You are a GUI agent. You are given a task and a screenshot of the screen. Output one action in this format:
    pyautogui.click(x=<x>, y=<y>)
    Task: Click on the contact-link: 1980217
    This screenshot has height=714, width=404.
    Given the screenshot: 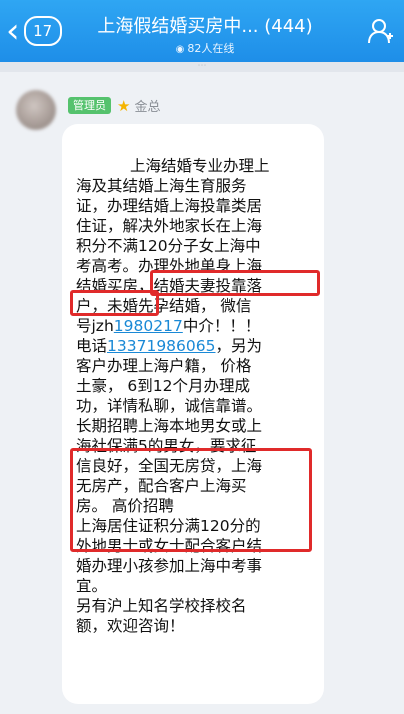 What is the action you would take?
    pyautogui.click(x=148, y=326)
    